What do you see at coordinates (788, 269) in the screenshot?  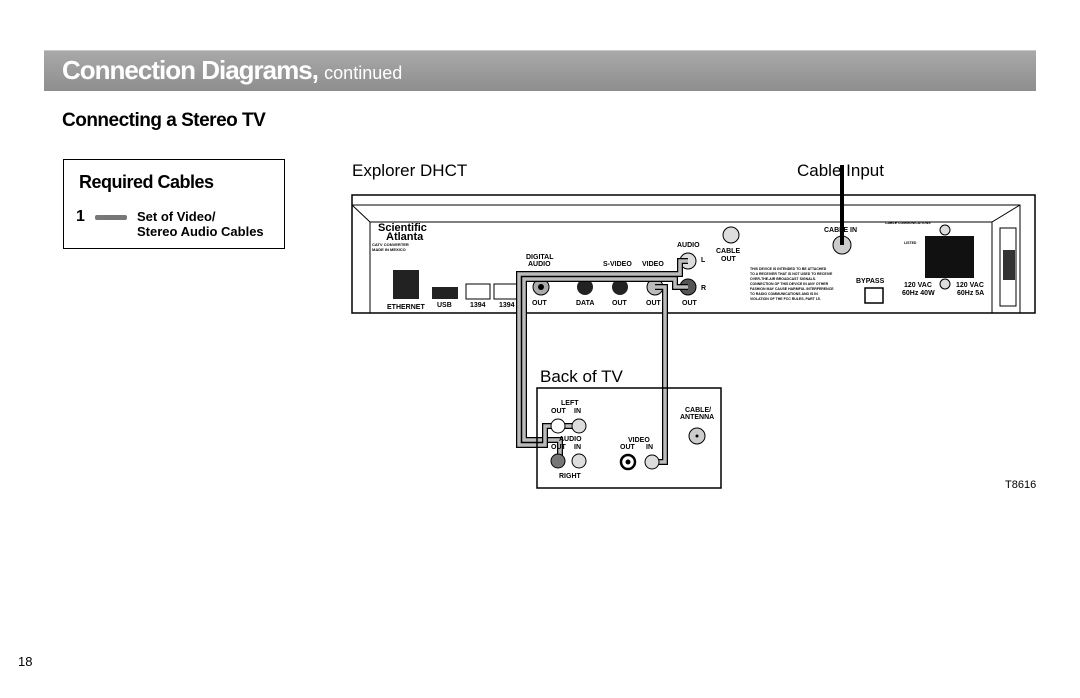 I see `svg-text:THIS DEVICE IS INTENDED TO BE: THIS DEVICE IS INTENDED TO BE ATTACHED` at bounding box center [788, 269].